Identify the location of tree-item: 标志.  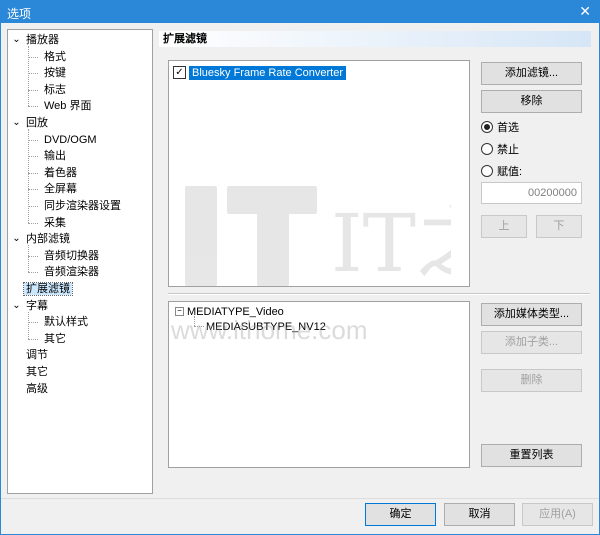
(55, 90).